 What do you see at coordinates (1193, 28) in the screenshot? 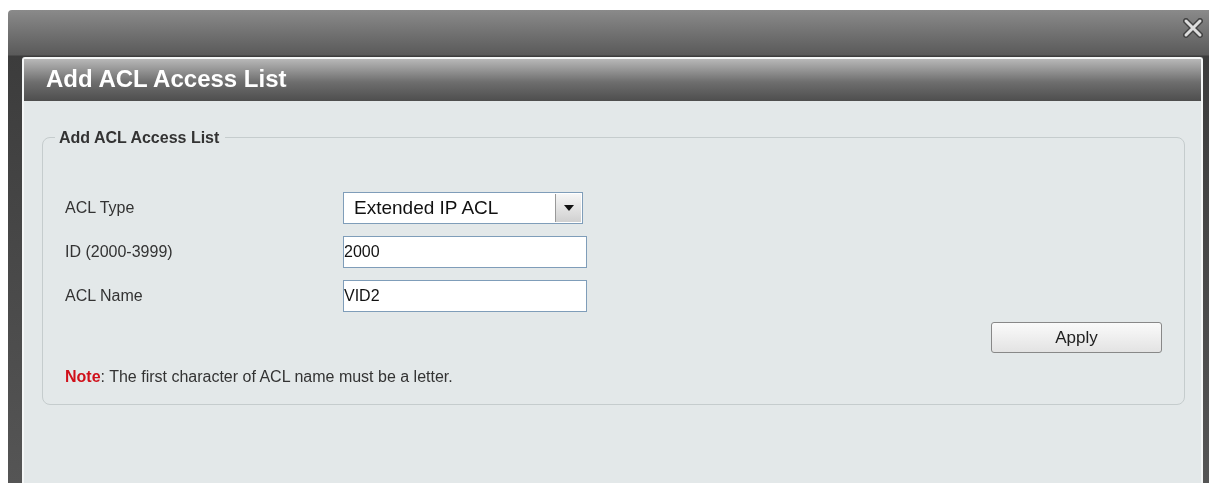
I see `close-icon` at bounding box center [1193, 28].